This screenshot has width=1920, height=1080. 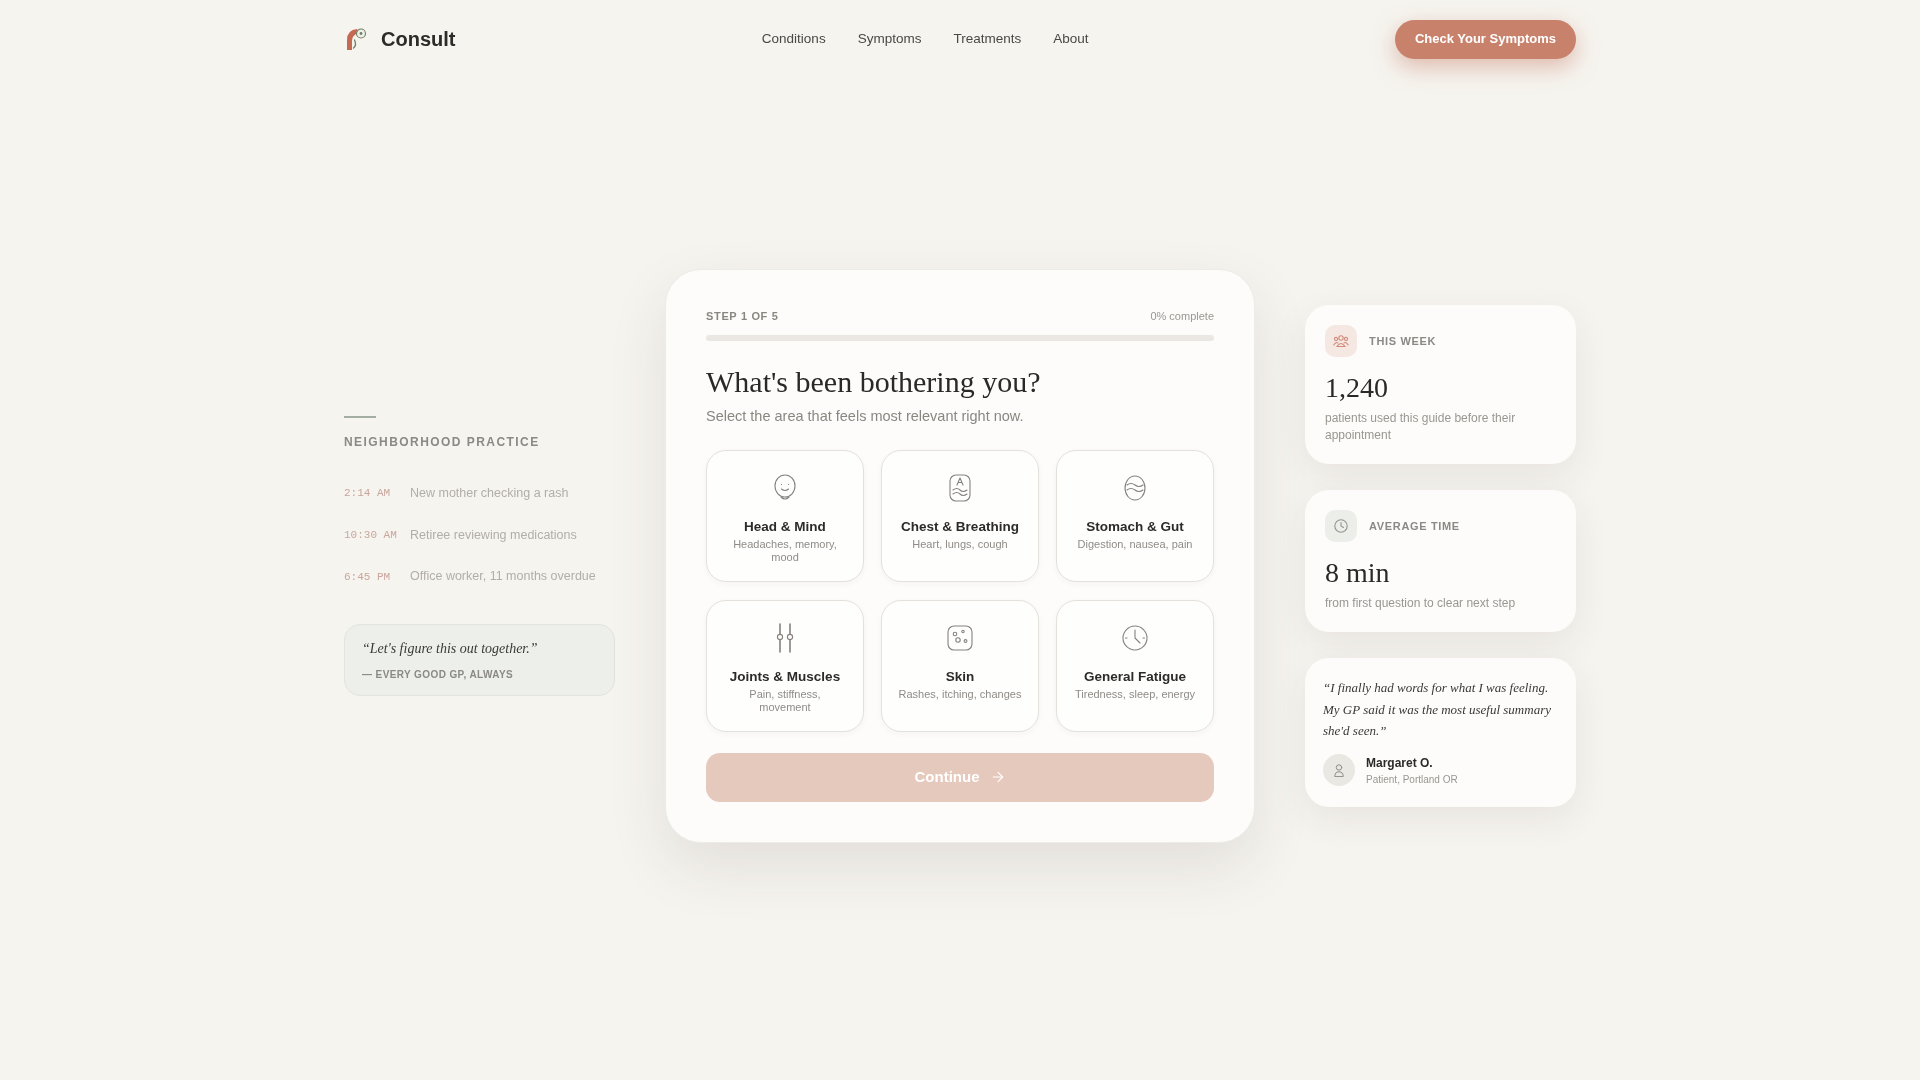 I want to click on people-icon, so click(x=1341, y=341).